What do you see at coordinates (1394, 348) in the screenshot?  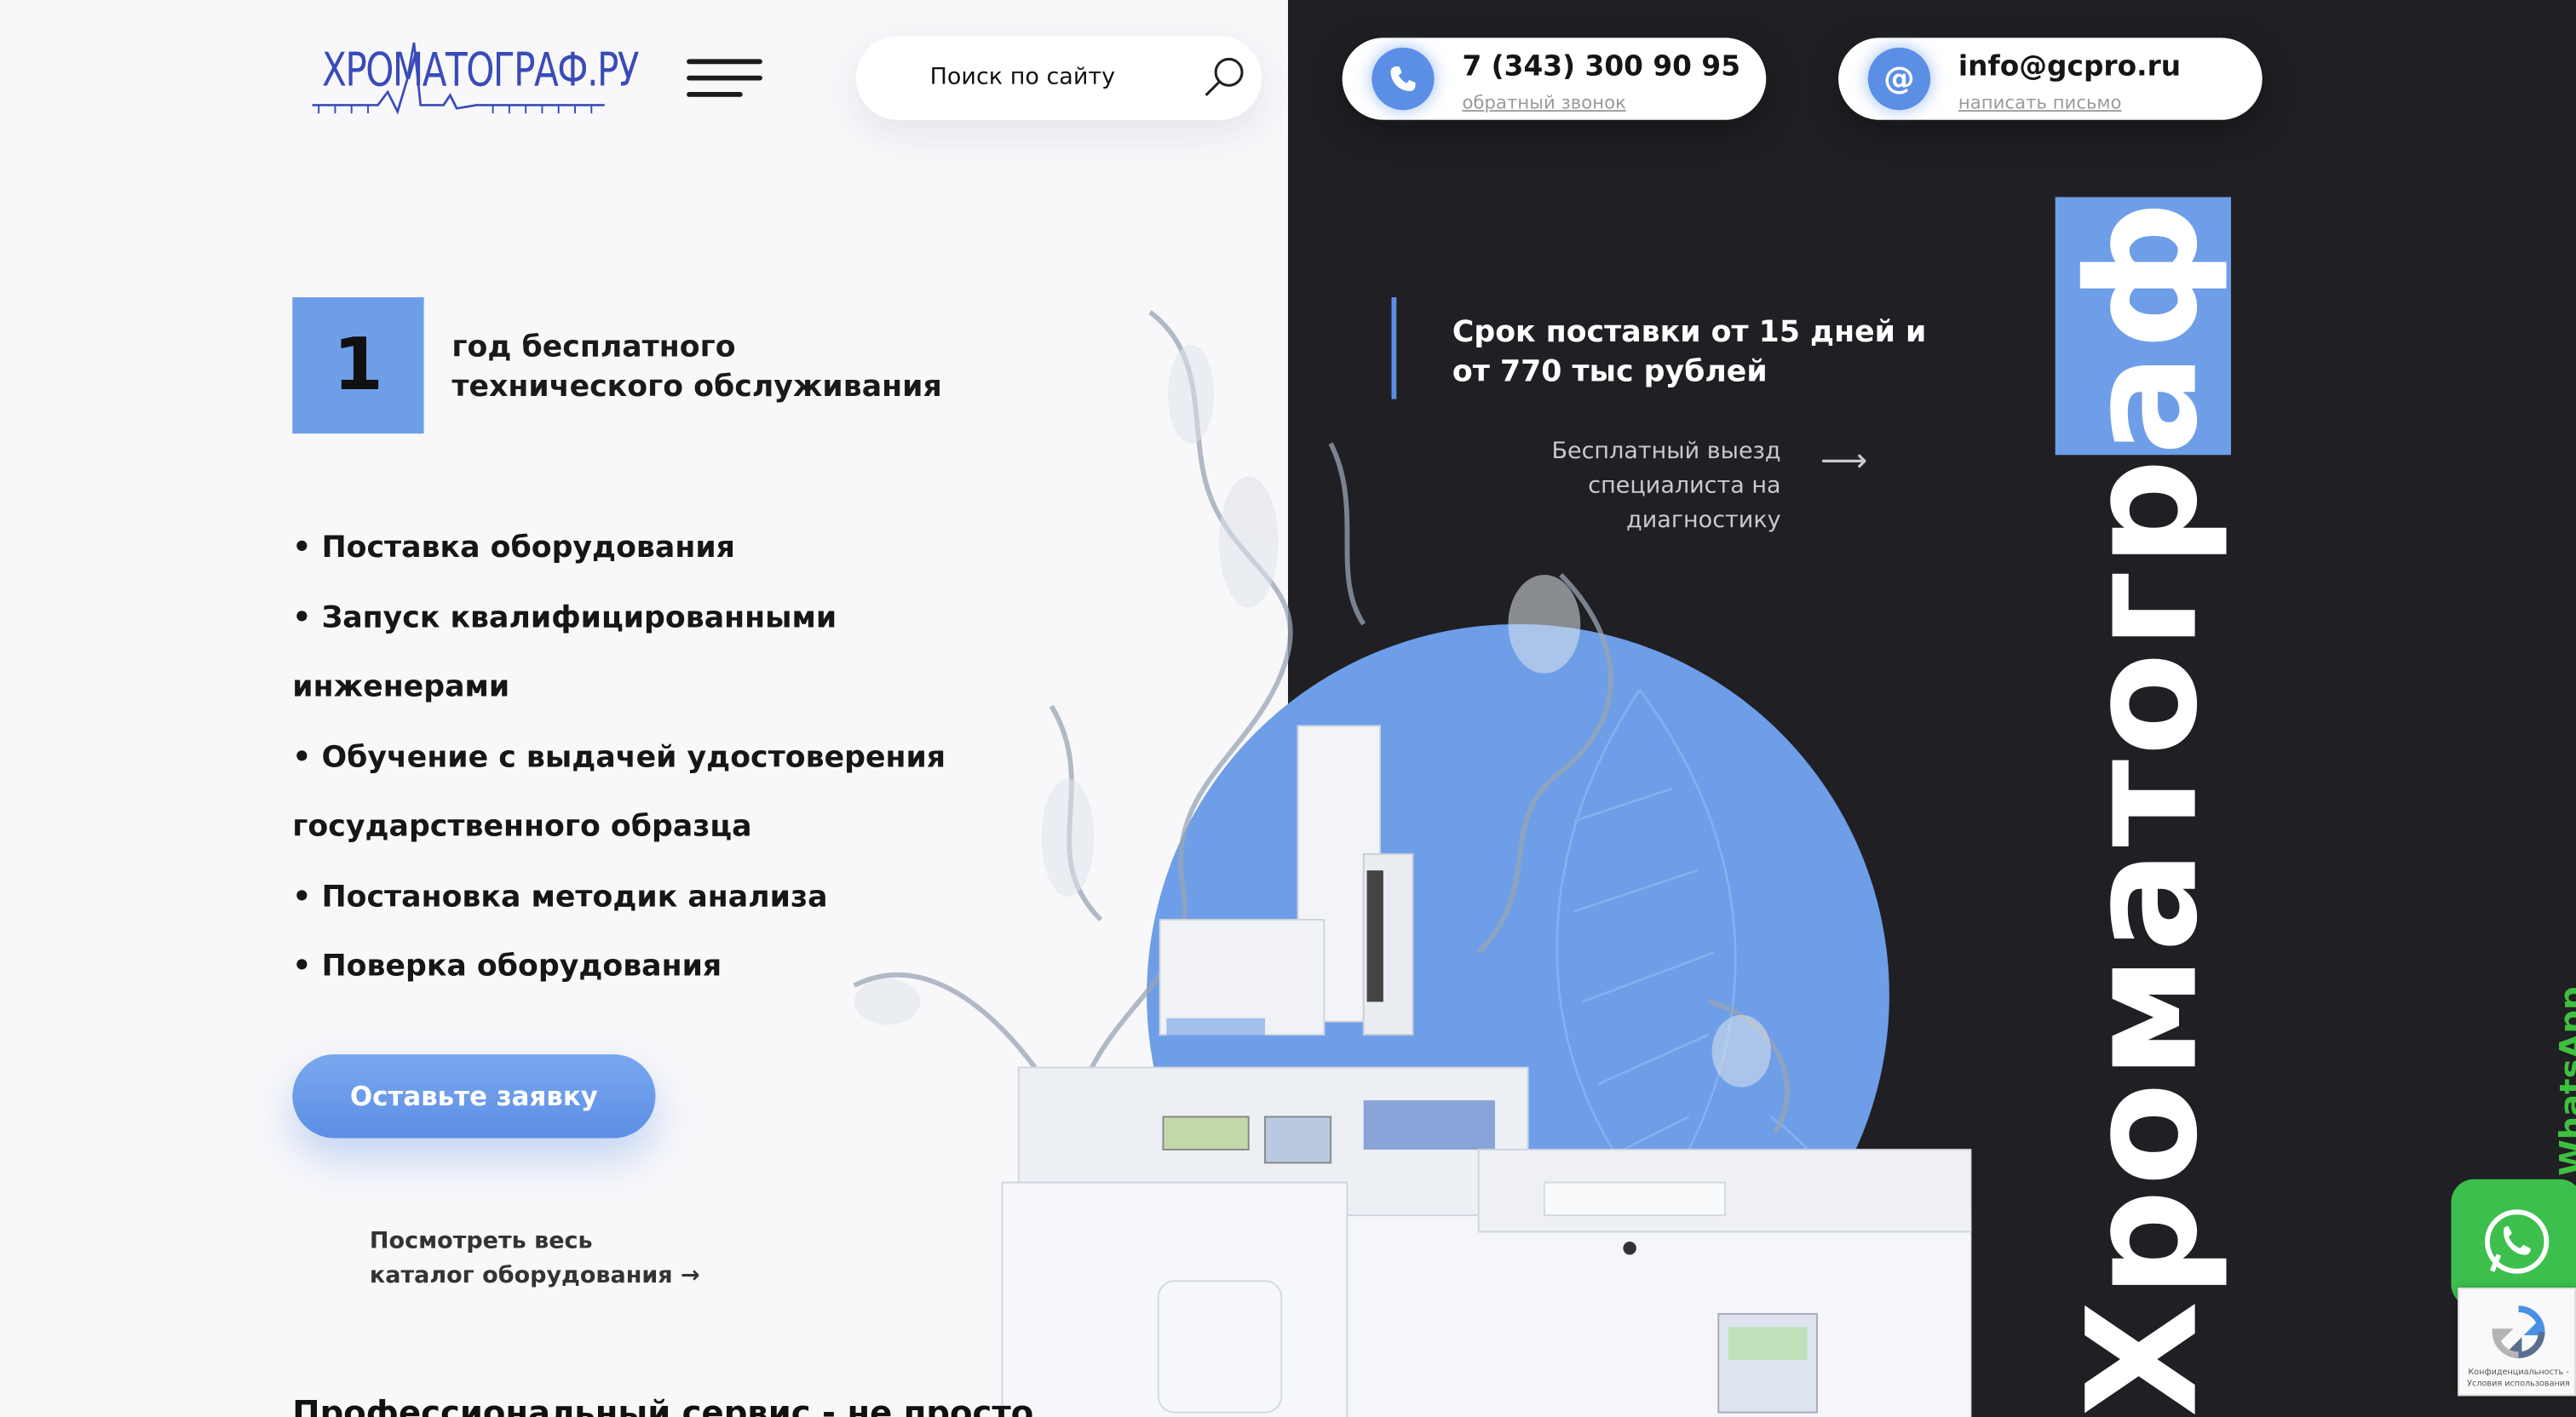 I see `accent-line` at bounding box center [1394, 348].